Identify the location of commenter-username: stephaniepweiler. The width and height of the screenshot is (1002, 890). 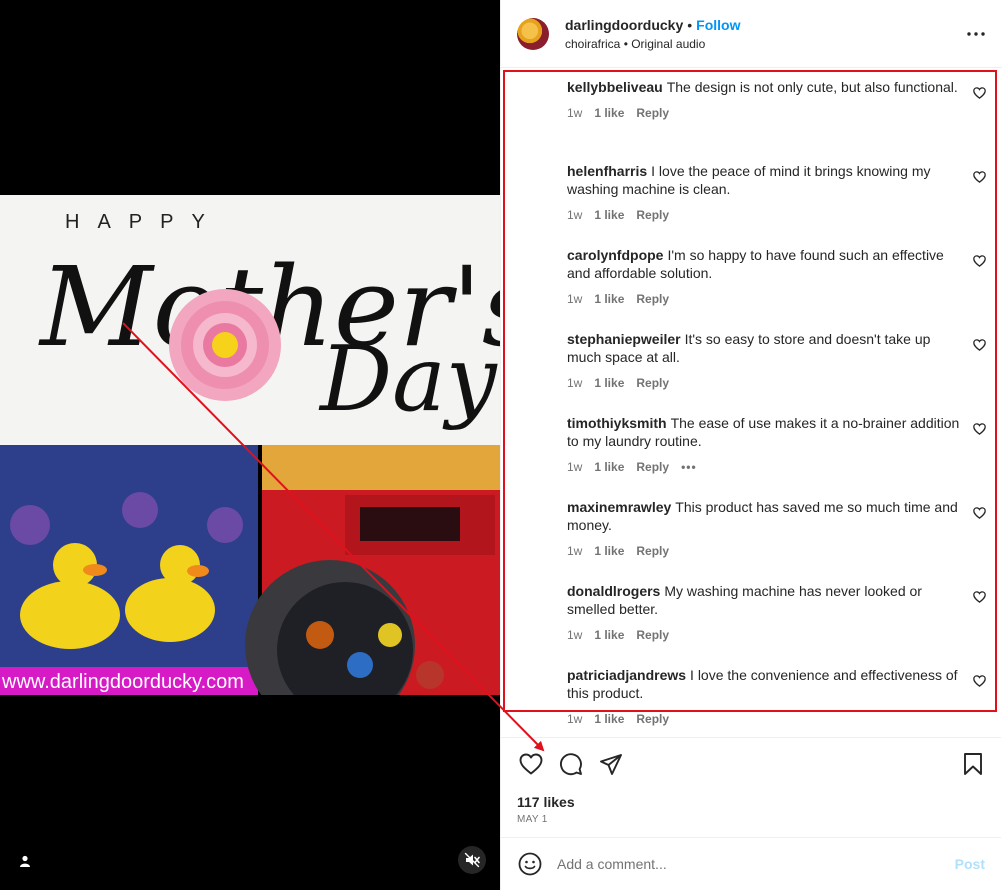
(624, 339).